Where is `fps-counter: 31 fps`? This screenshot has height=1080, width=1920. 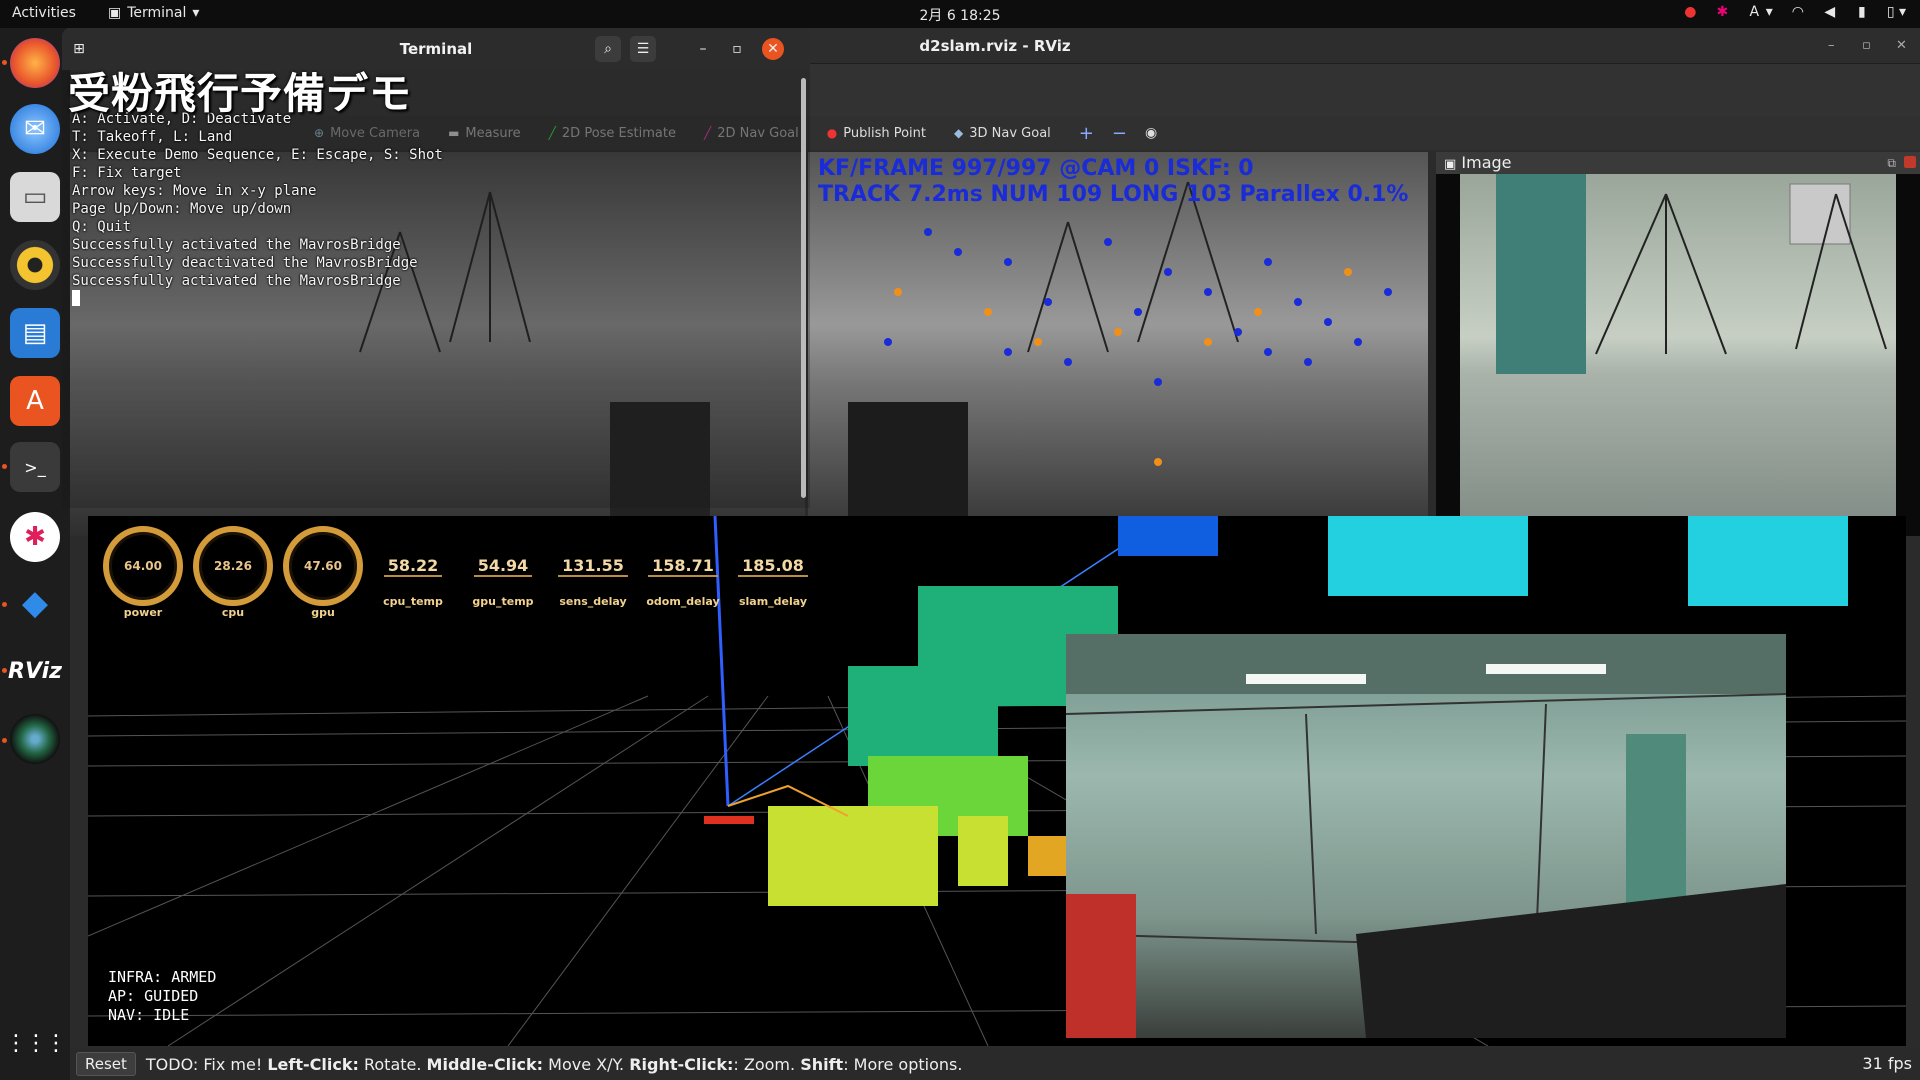 fps-counter: 31 fps is located at coordinates (1887, 1063).